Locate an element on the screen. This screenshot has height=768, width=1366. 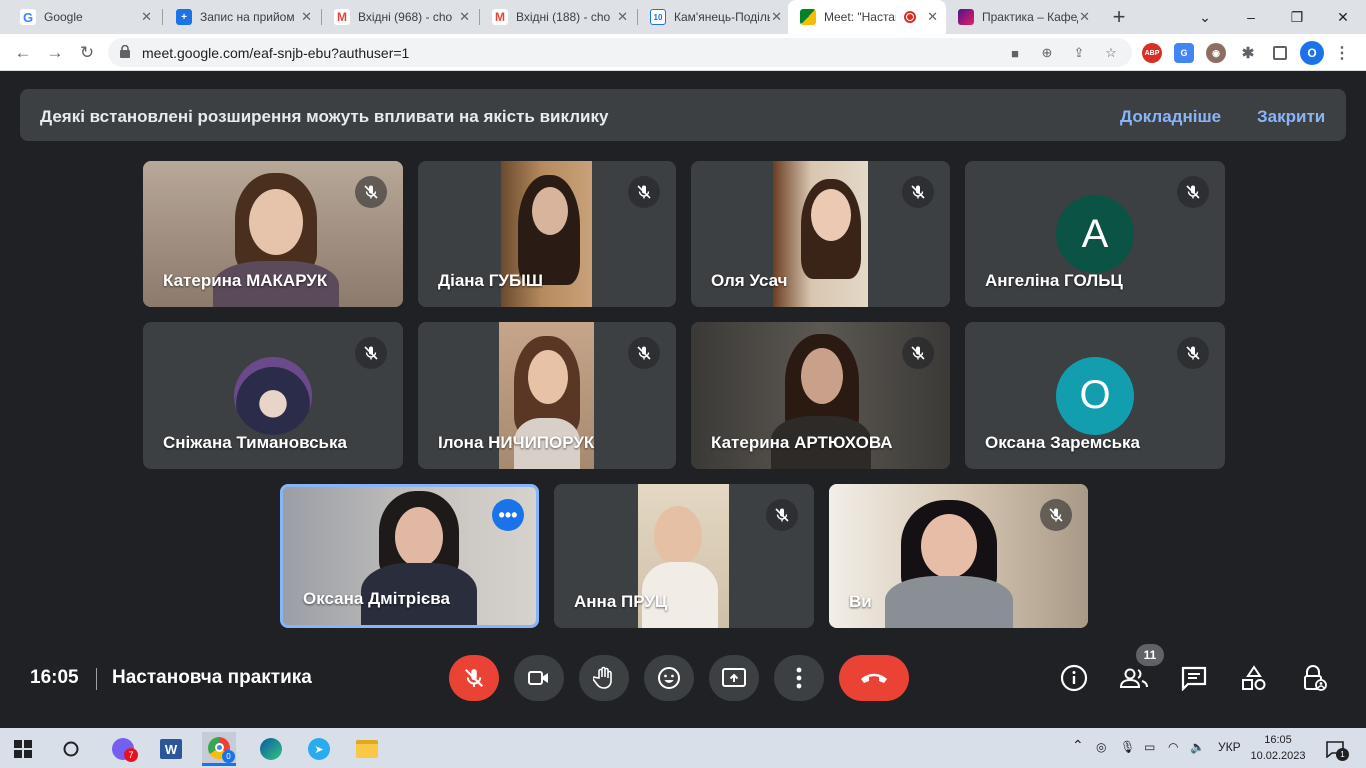
profile-avatar: O is located at coordinates (1312, 53).